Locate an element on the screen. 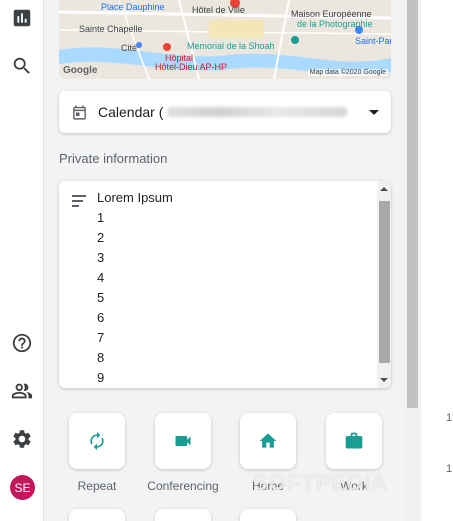 The width and height of the screenshot is (453, 521). panel-scrollbar is located at coordinates (412, 260).